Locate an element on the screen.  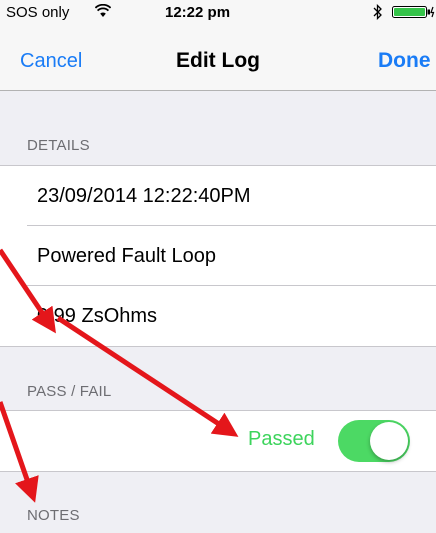
detail-row-datetime: 23/09/2014 12:22:40PM is located at coordinates (218, 196).